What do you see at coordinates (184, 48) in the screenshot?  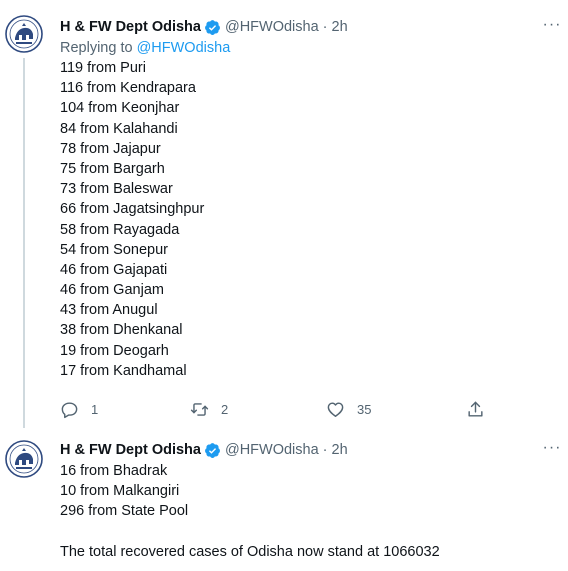 I see `replying-to-mention: @HFWOdisha` at bounding box center [184, 48].